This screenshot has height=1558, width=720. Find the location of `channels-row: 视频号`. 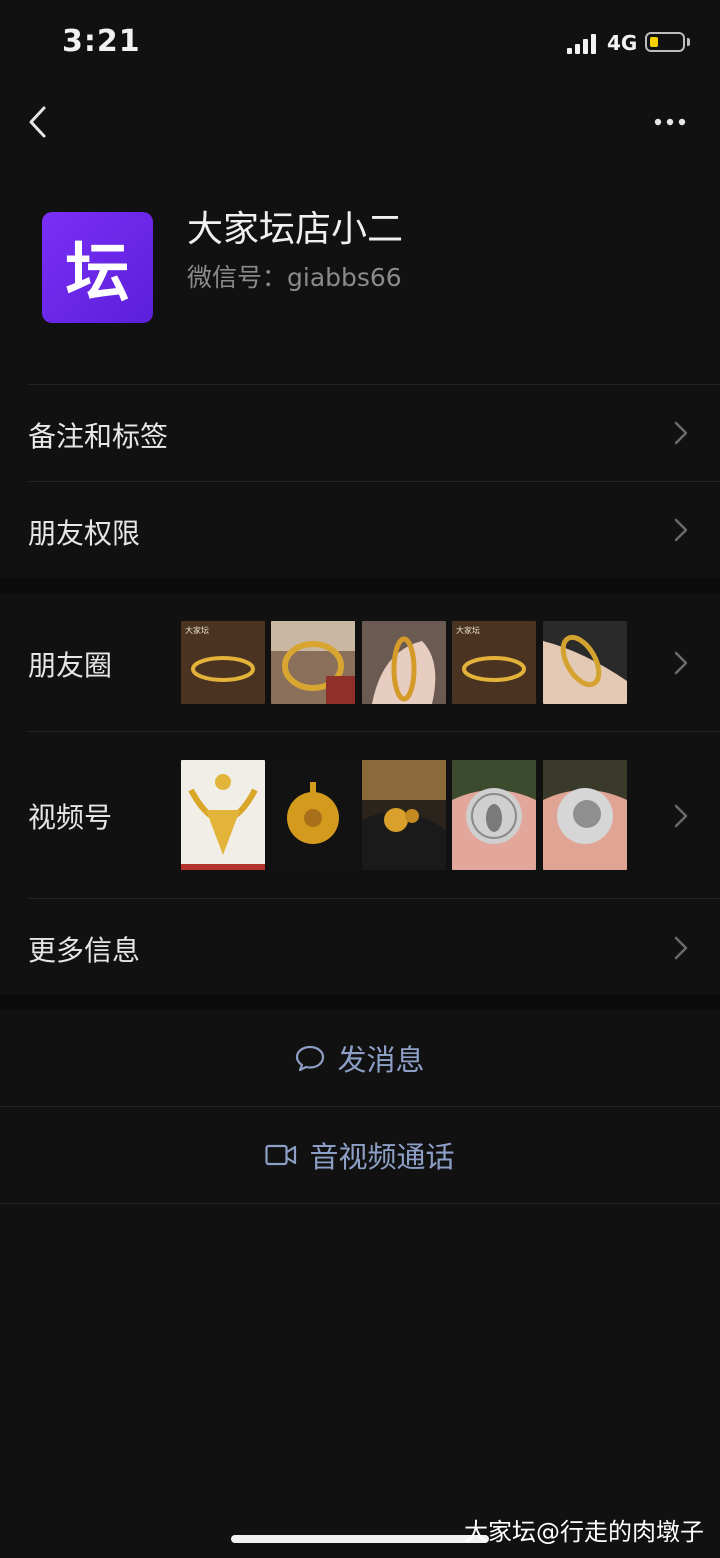

channels-row: 视频号 is located at coordinates (360, 815).